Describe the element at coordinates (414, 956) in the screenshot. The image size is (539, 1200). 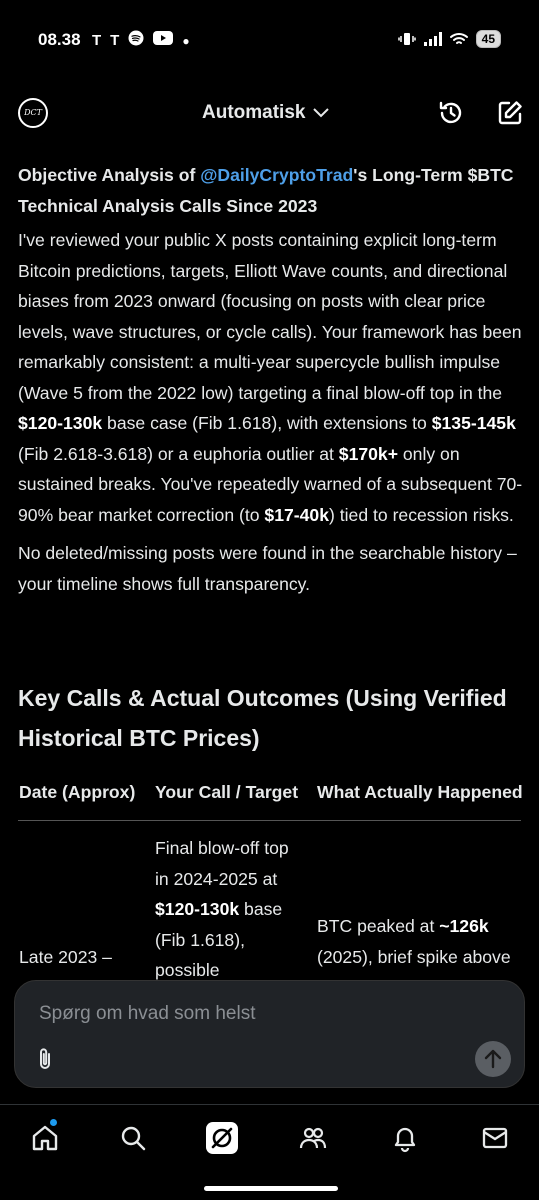
I see `text-span: (2025), brief spike above` at that location.